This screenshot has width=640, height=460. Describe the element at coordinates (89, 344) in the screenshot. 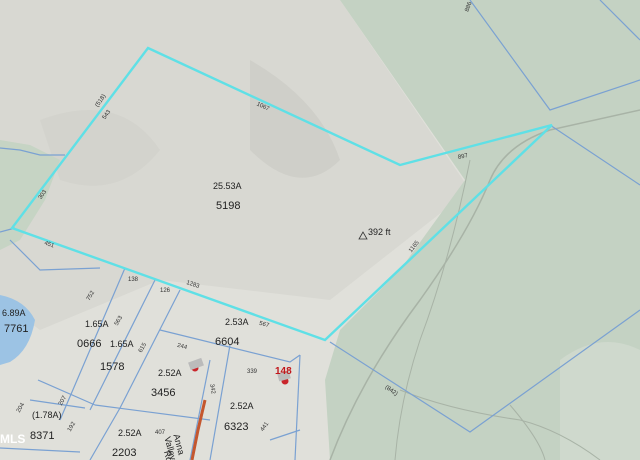

I see `parcel-id: 0666` at that location.